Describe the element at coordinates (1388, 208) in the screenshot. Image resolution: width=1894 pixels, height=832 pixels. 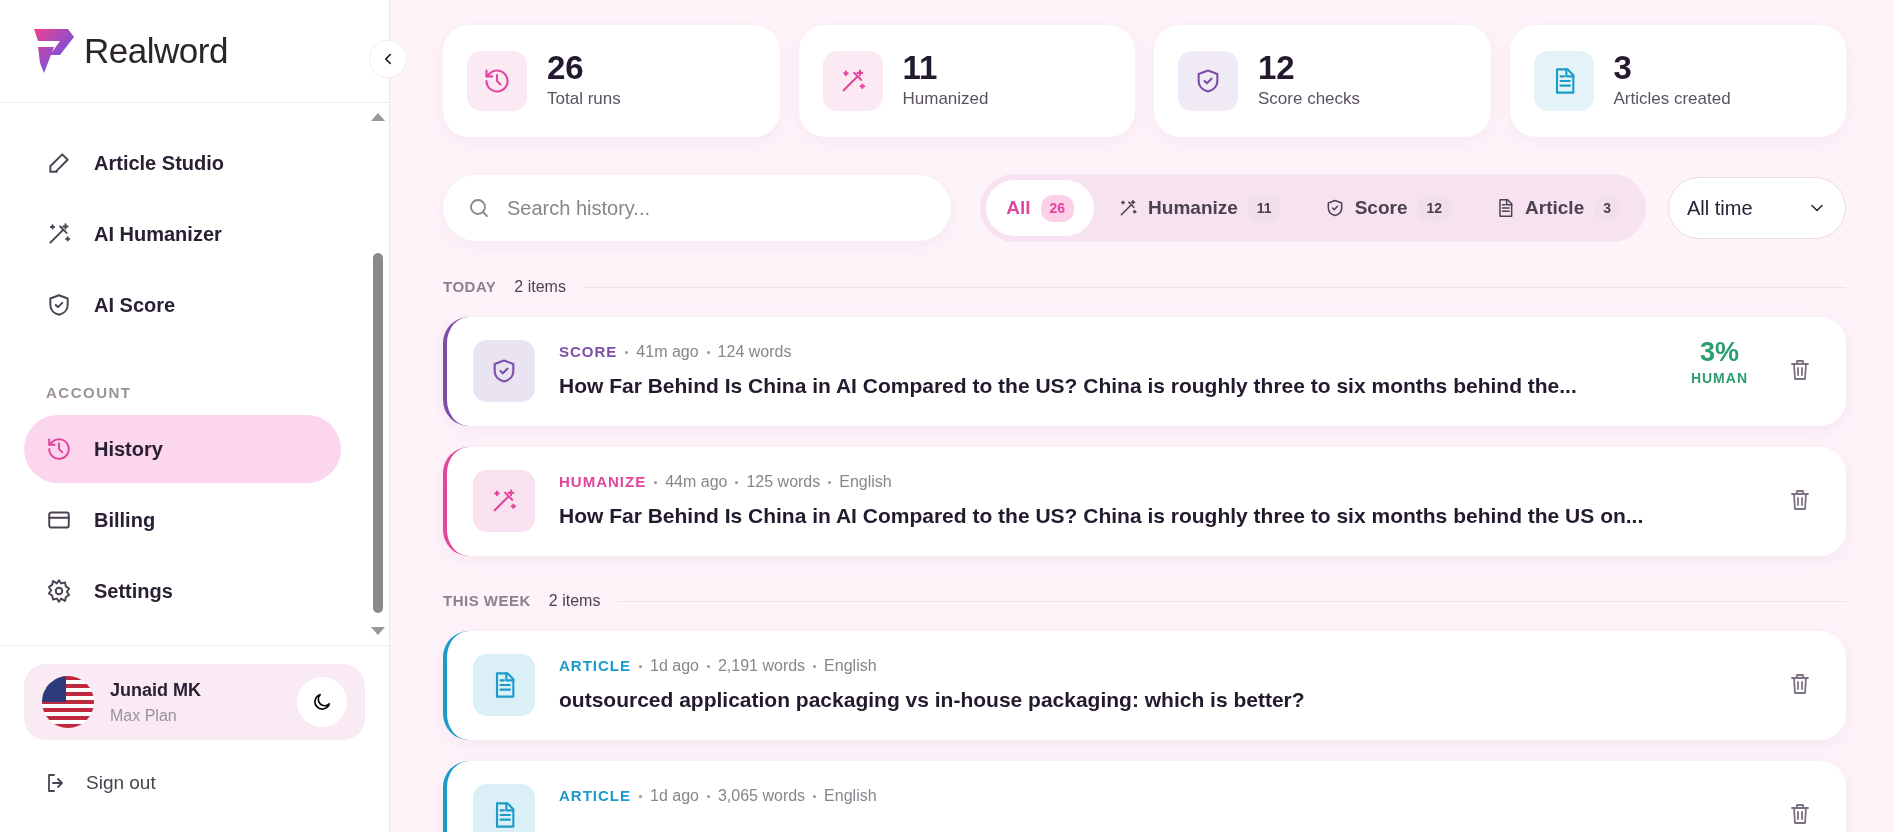
I see `filter-tab: Score 12` at that location.